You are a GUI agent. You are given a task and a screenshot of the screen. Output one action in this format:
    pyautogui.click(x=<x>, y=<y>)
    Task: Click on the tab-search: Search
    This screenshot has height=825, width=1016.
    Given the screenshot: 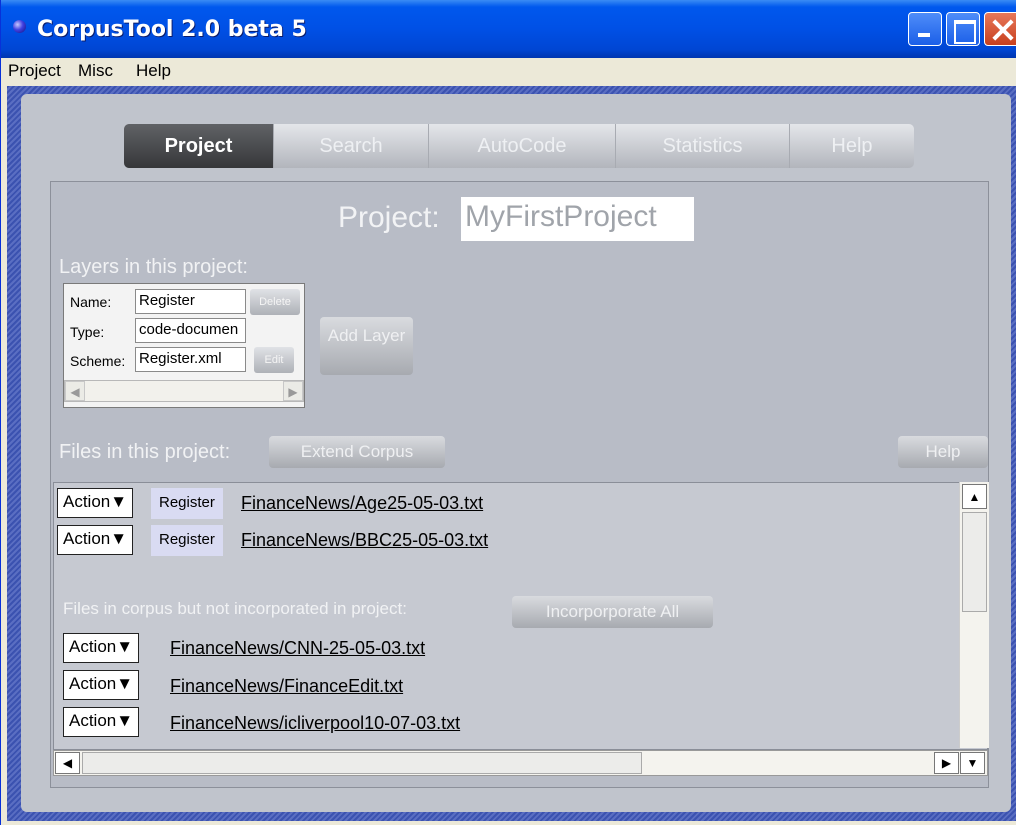 What is the action you would take?
    pyautogui.click(x=351, y=146)
    